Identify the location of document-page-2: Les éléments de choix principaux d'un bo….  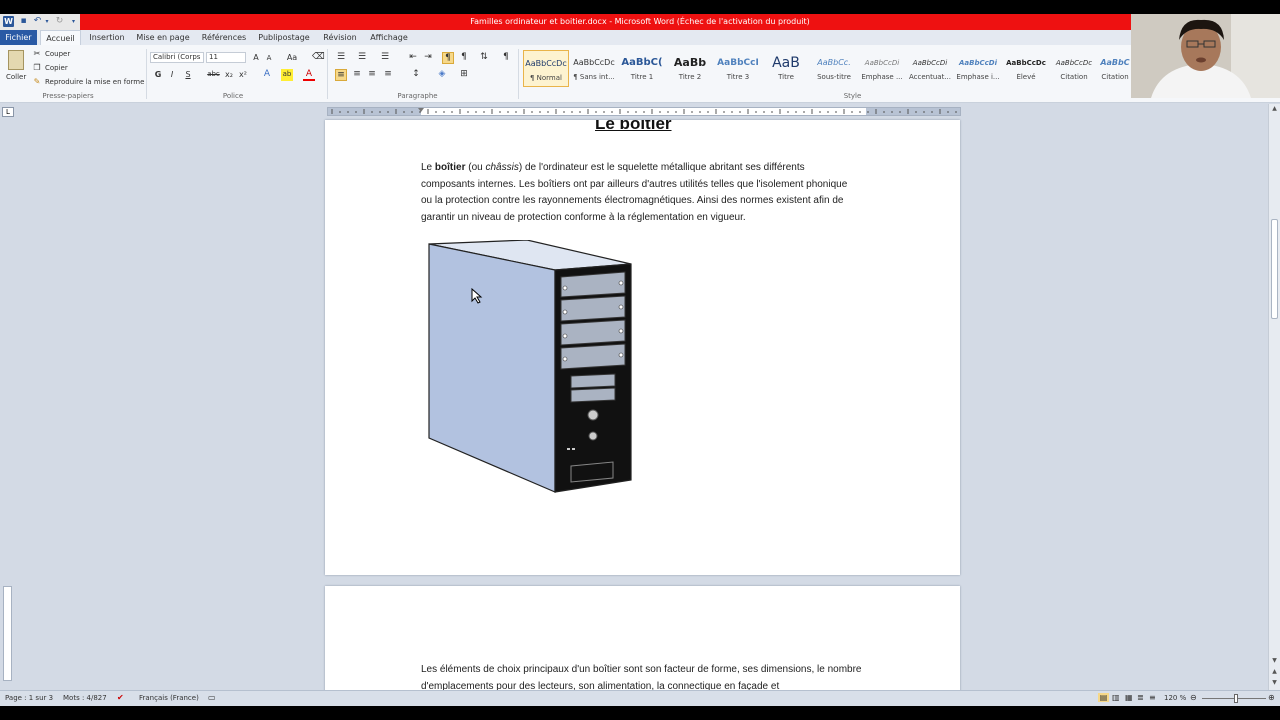
(642, 646).